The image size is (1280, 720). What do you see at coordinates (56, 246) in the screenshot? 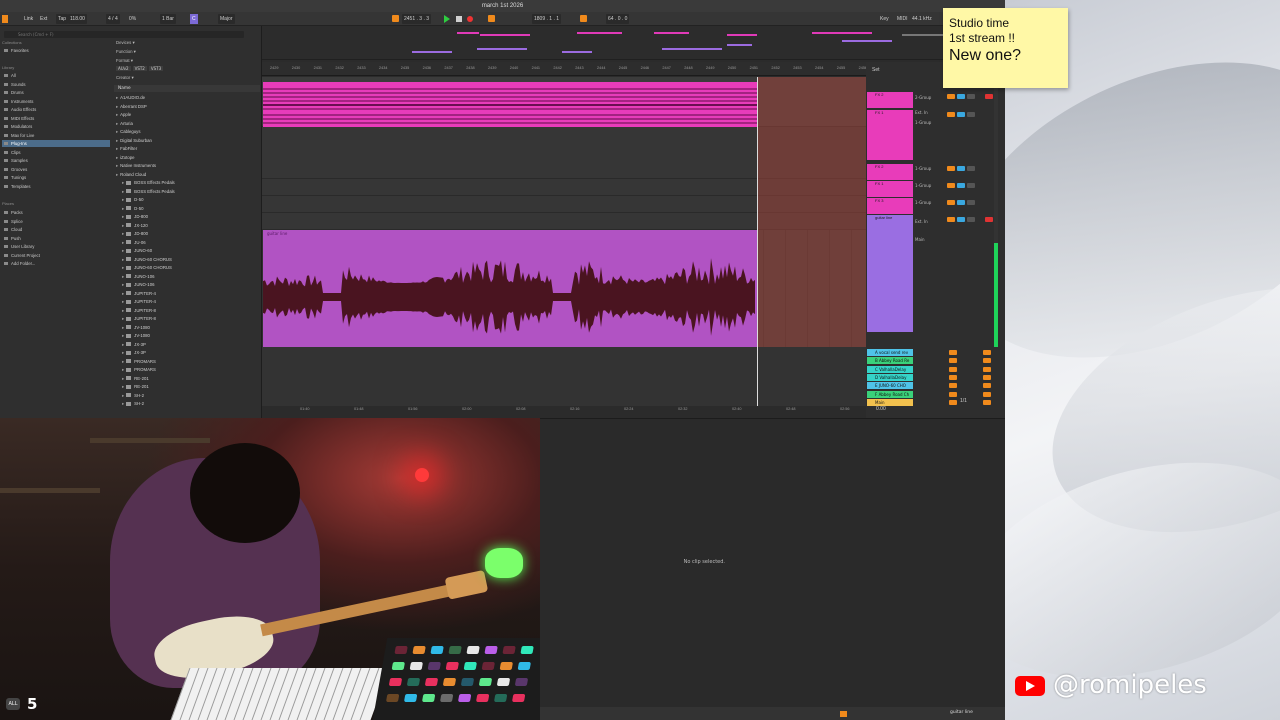
I see `place-item: User Library` at bounding box center [56, 246].